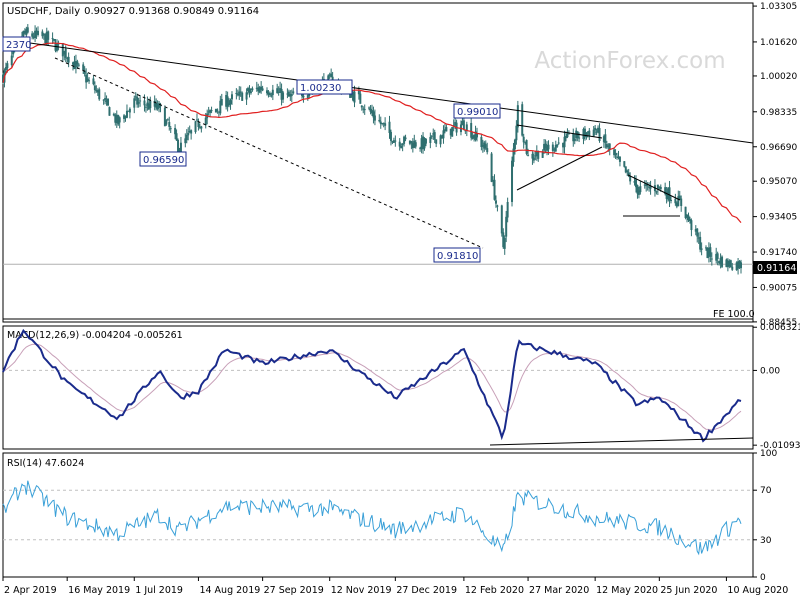 The image size is (800, 604). What do you see at coordinates (67, 11) in the screenshot?
I see `header-timeframe: Daily` at bounding box center [67, 11].